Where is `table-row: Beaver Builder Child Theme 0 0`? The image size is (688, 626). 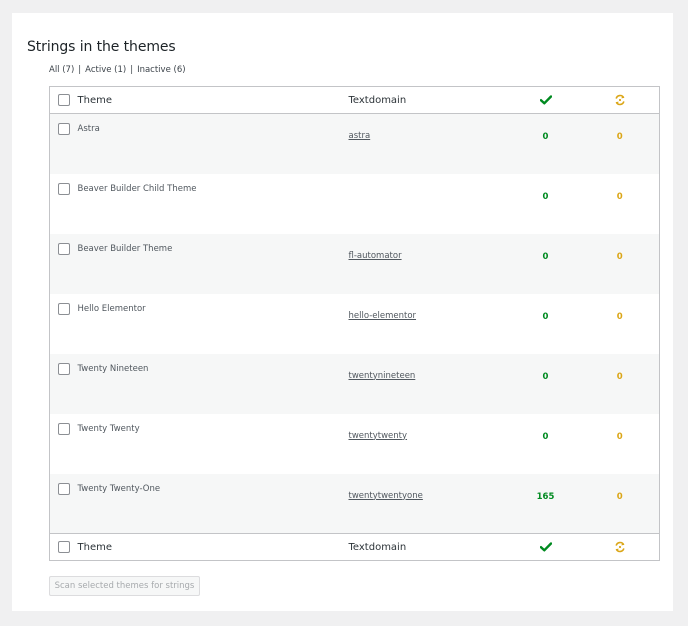 table-row: Beaver Builder Child Theme 0 0 is located at coordinates (354, 203).